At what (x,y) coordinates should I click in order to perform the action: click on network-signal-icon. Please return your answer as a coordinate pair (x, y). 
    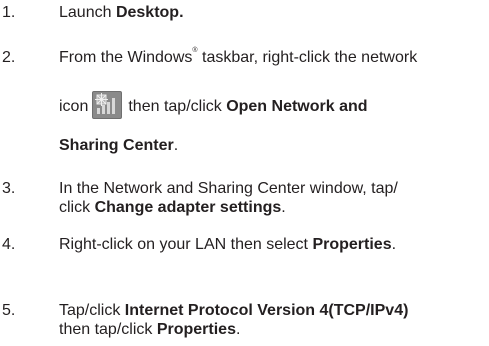
    Looking at the image, I should click on (107, 105).